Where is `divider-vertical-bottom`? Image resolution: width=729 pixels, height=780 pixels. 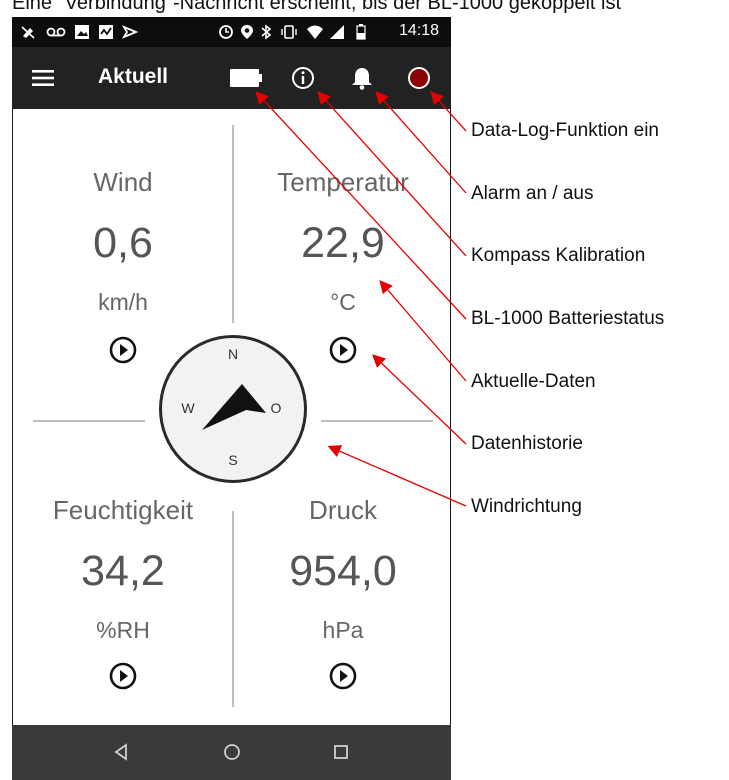
divider-vertical-bottom is located at coordinates (233, 609).